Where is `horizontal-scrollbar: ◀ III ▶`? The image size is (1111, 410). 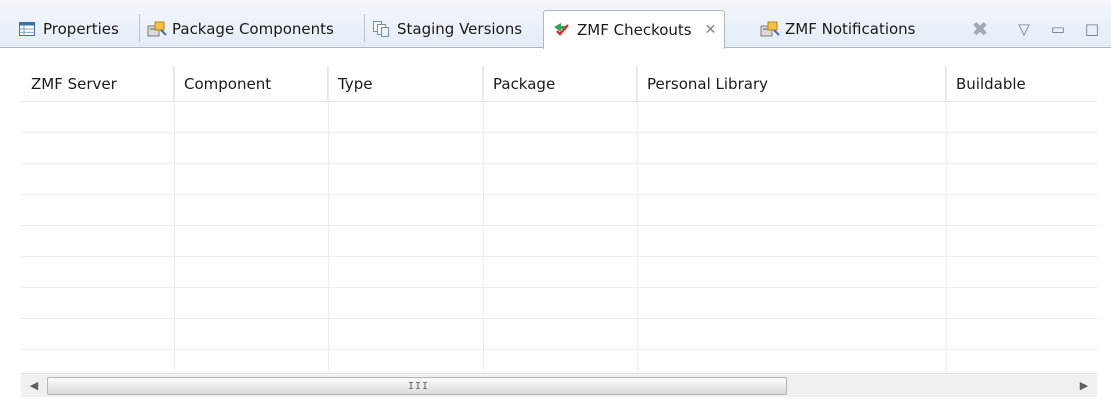
horizontal-scrollbar: ◀ III ▶ is located at coordinates (559, 385).